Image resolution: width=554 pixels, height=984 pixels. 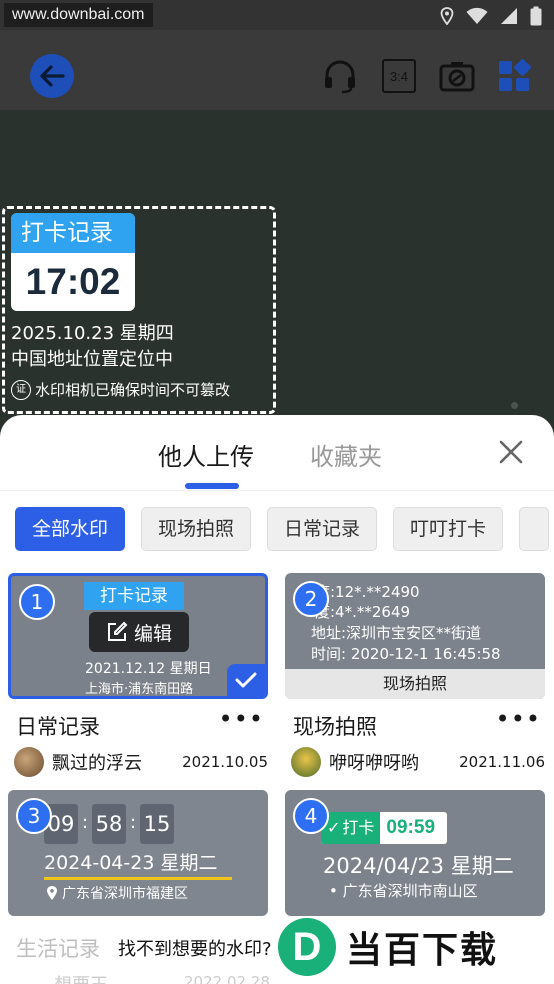 What do you see at coordinates (152, 633) in the screenshot?
I see `edit-label: 编辑` at bounding box center [152, 633].